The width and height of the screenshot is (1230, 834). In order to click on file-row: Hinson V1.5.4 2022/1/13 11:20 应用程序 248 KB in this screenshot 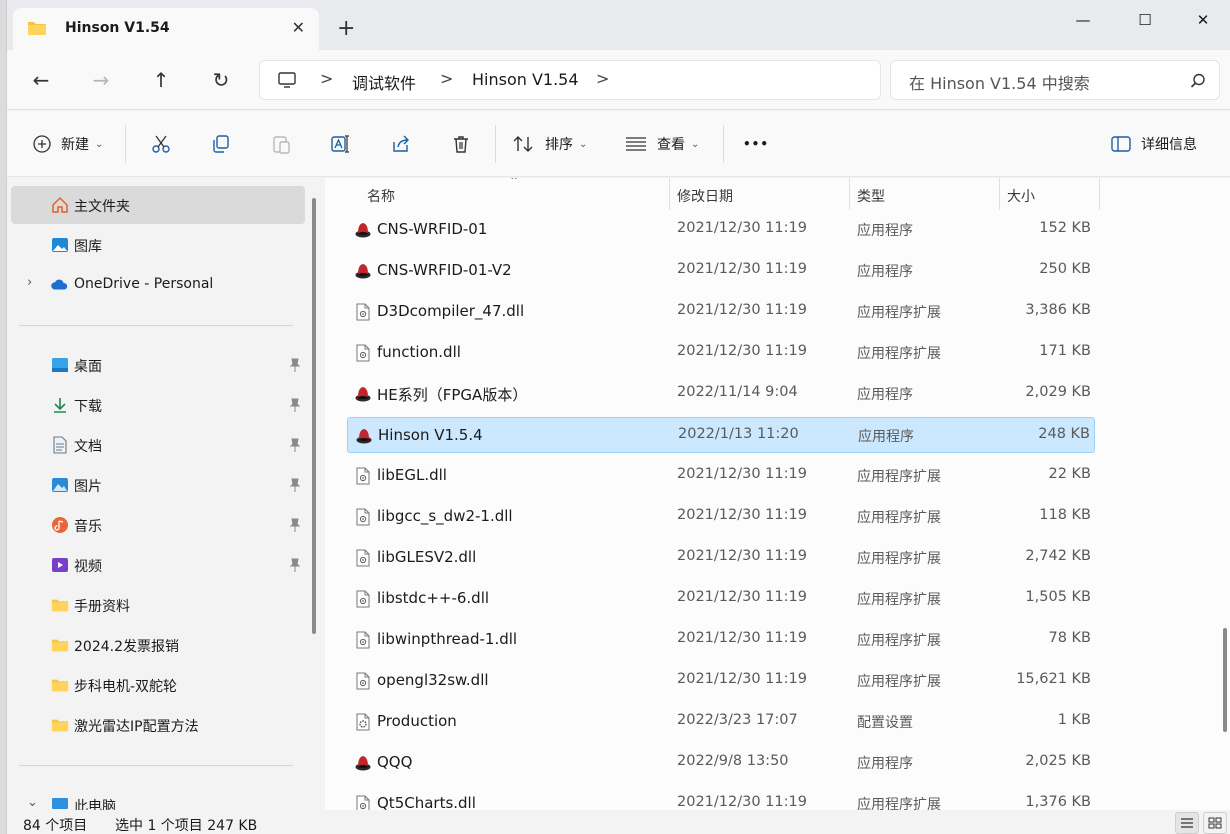, I will do `click(721, 435)`.